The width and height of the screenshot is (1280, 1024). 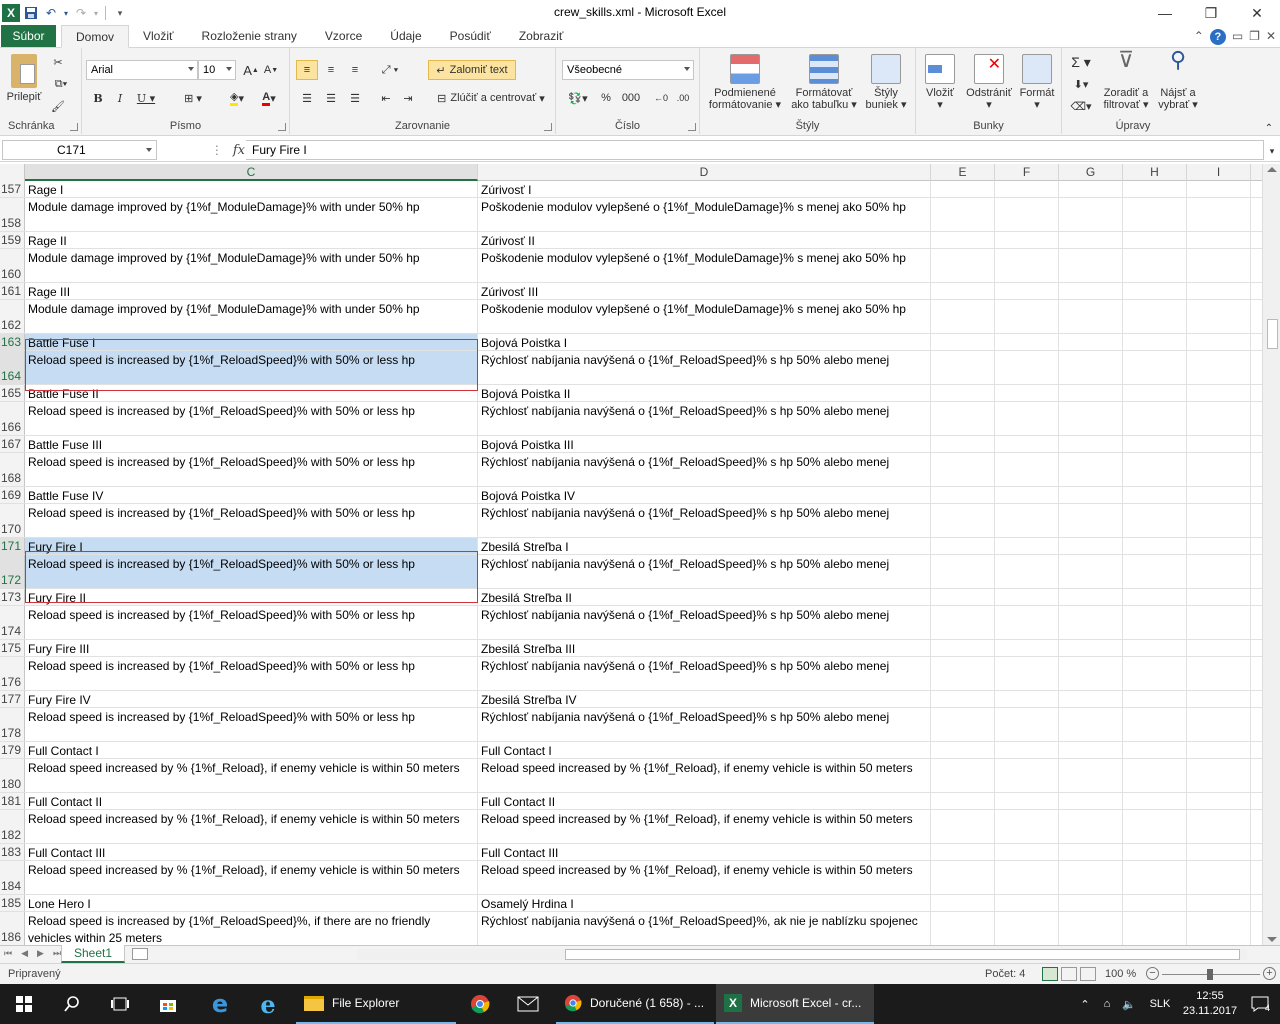 I want to click on row-header: 157, so click(x=12, y=189).